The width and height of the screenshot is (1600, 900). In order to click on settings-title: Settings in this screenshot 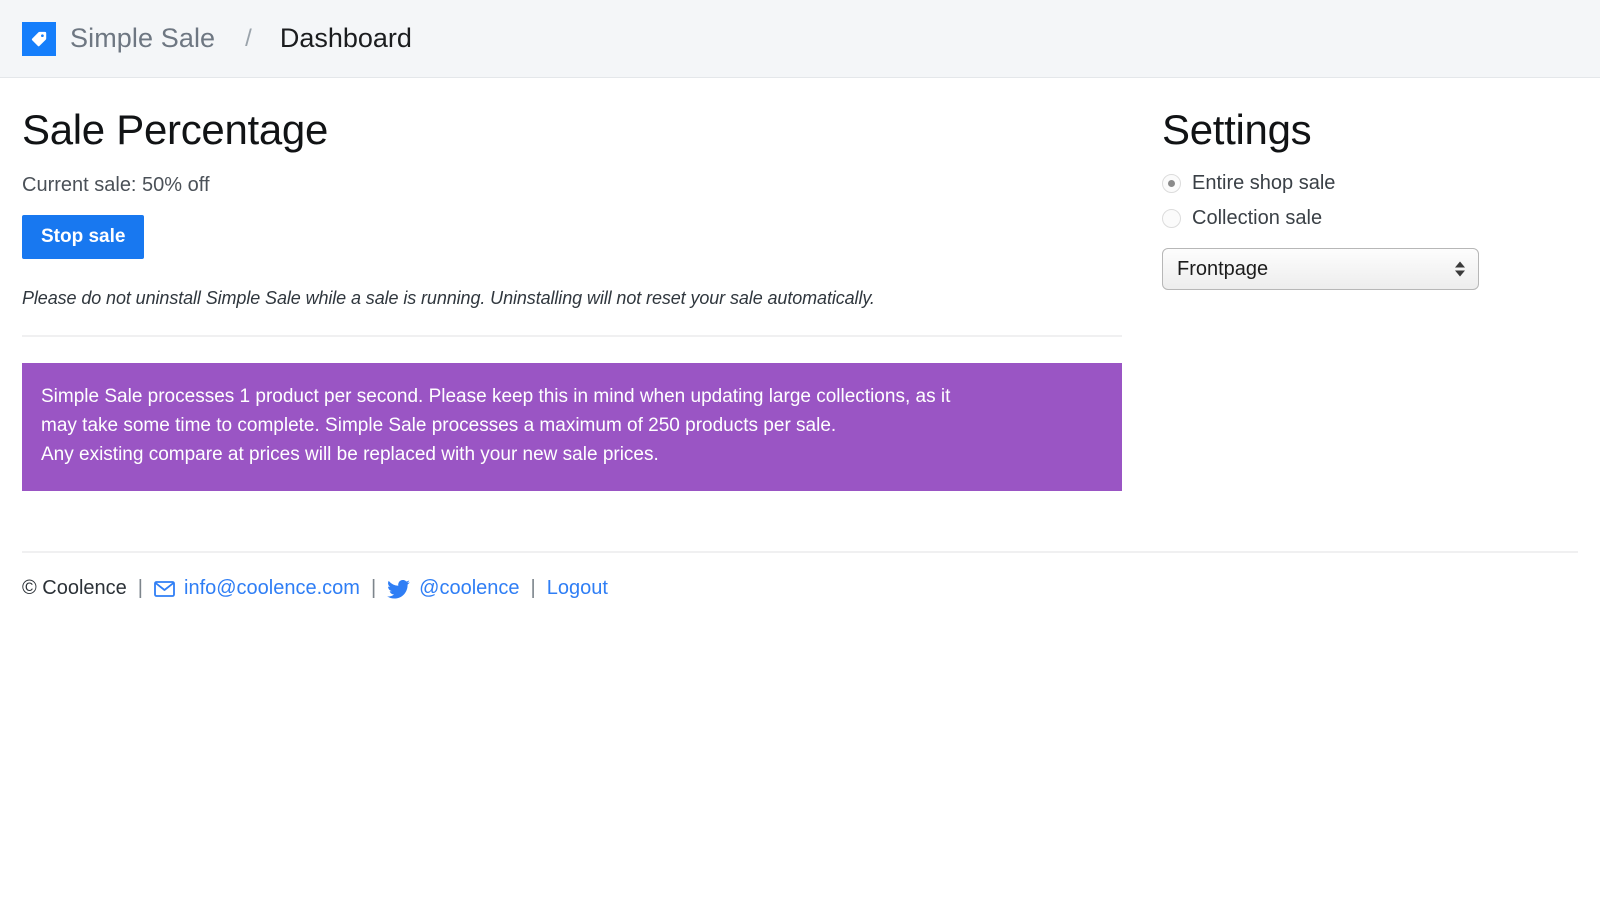, I will do `click(1237, 129)`.